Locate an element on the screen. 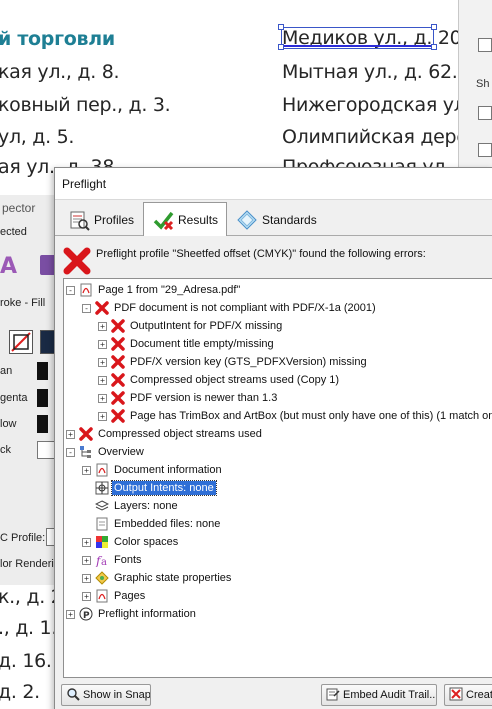 The image size is (492, 709). bg-text-bottom-1: ., д. 1. is located at coordinates (29, 628).